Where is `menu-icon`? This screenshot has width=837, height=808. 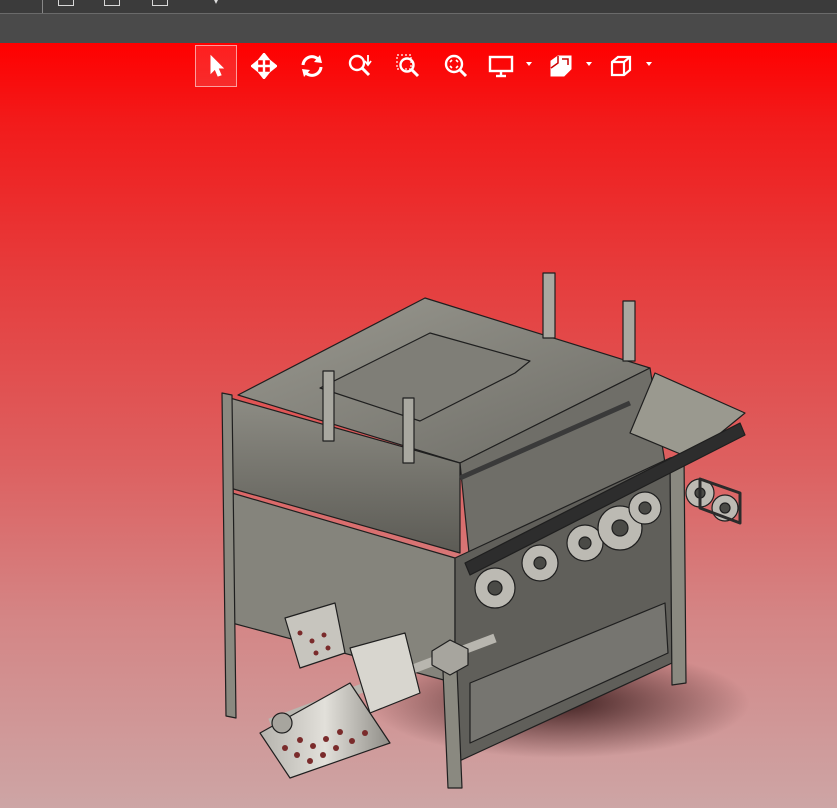
menu-icon is located at coordinates (66, 3).